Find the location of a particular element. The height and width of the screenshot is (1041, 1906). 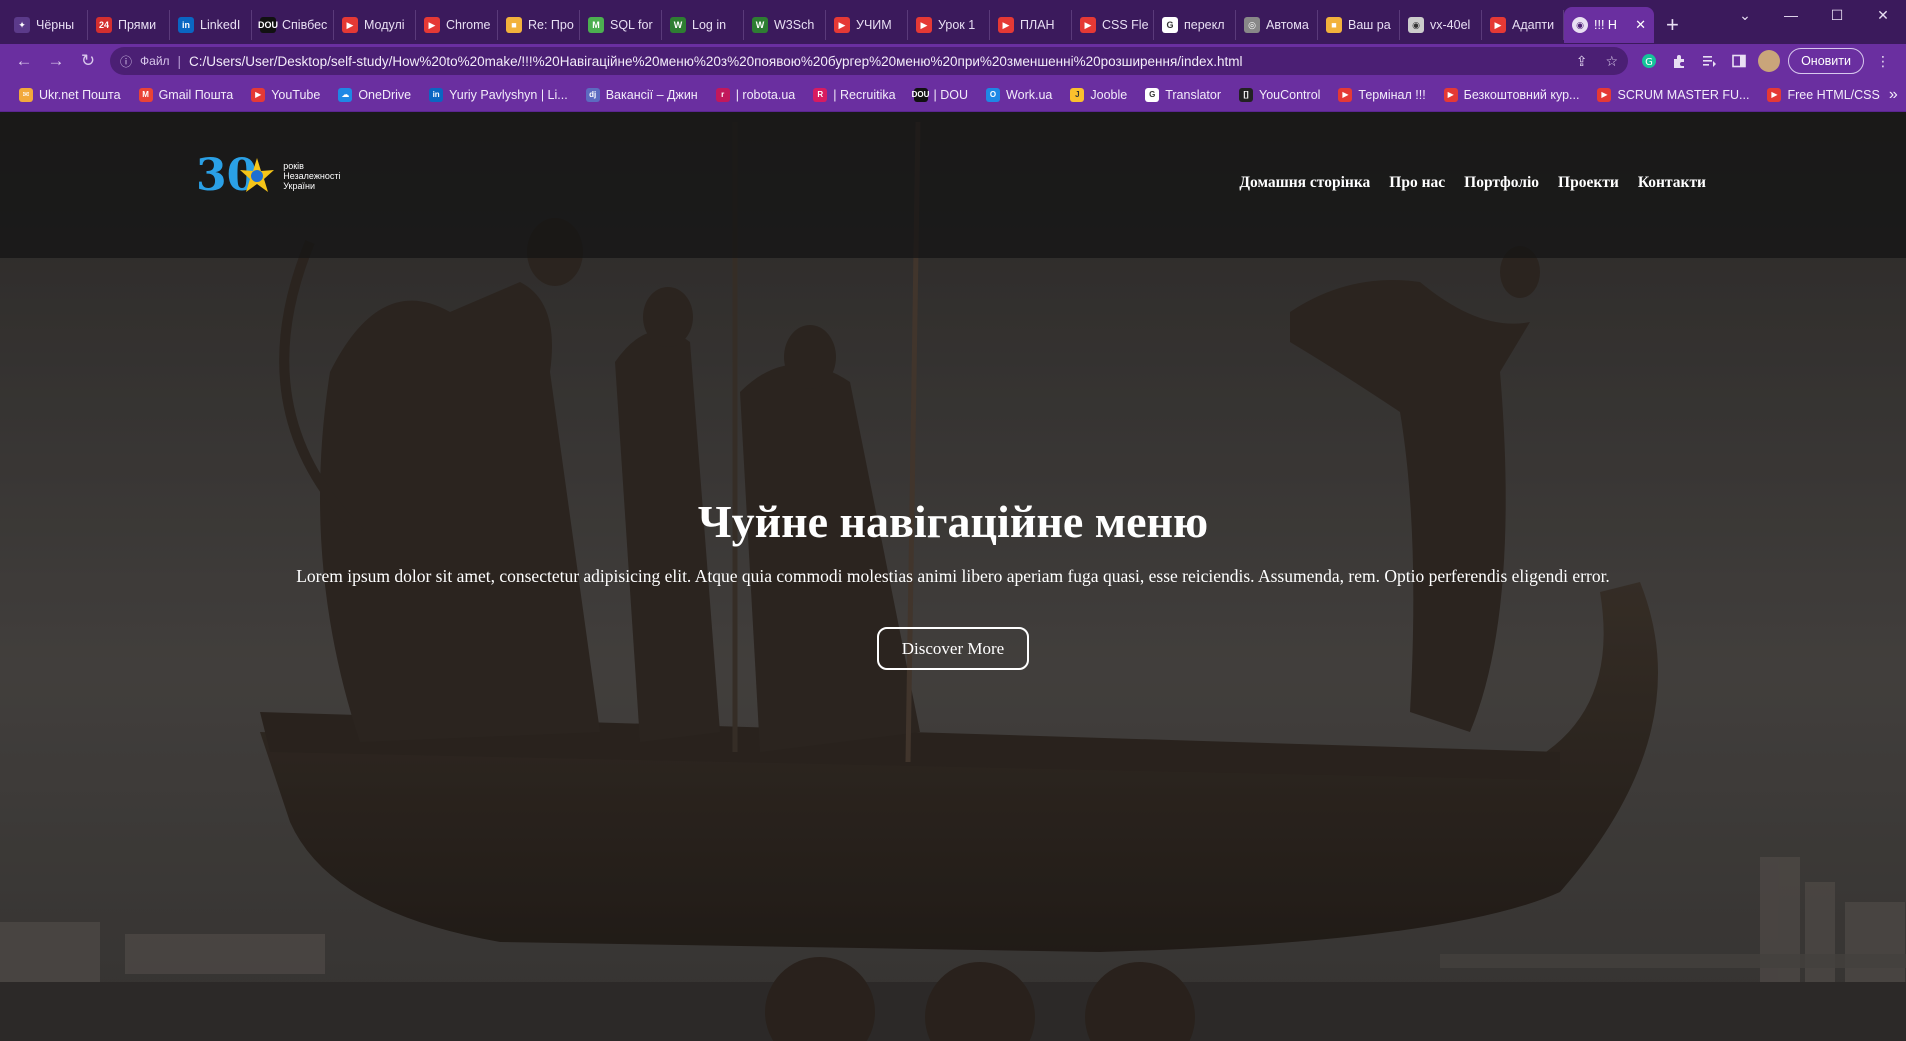

bookmark-item: ▶ Free HTML/CSS is located at coordinates (1823, 94).